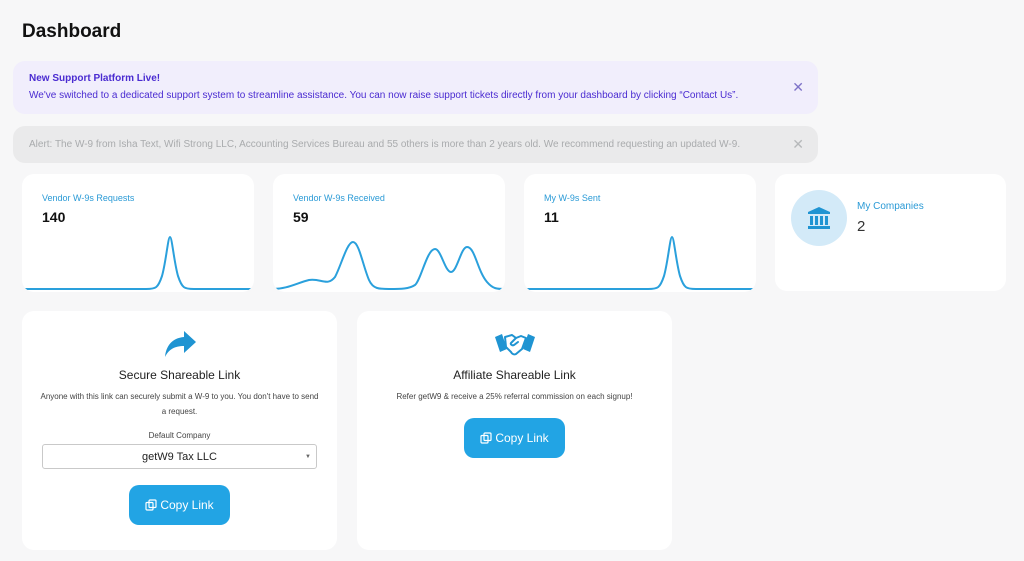 The image size is (1024, 561). I want to click on copy-secure-link-button: Copy Link, so click(179, 505).